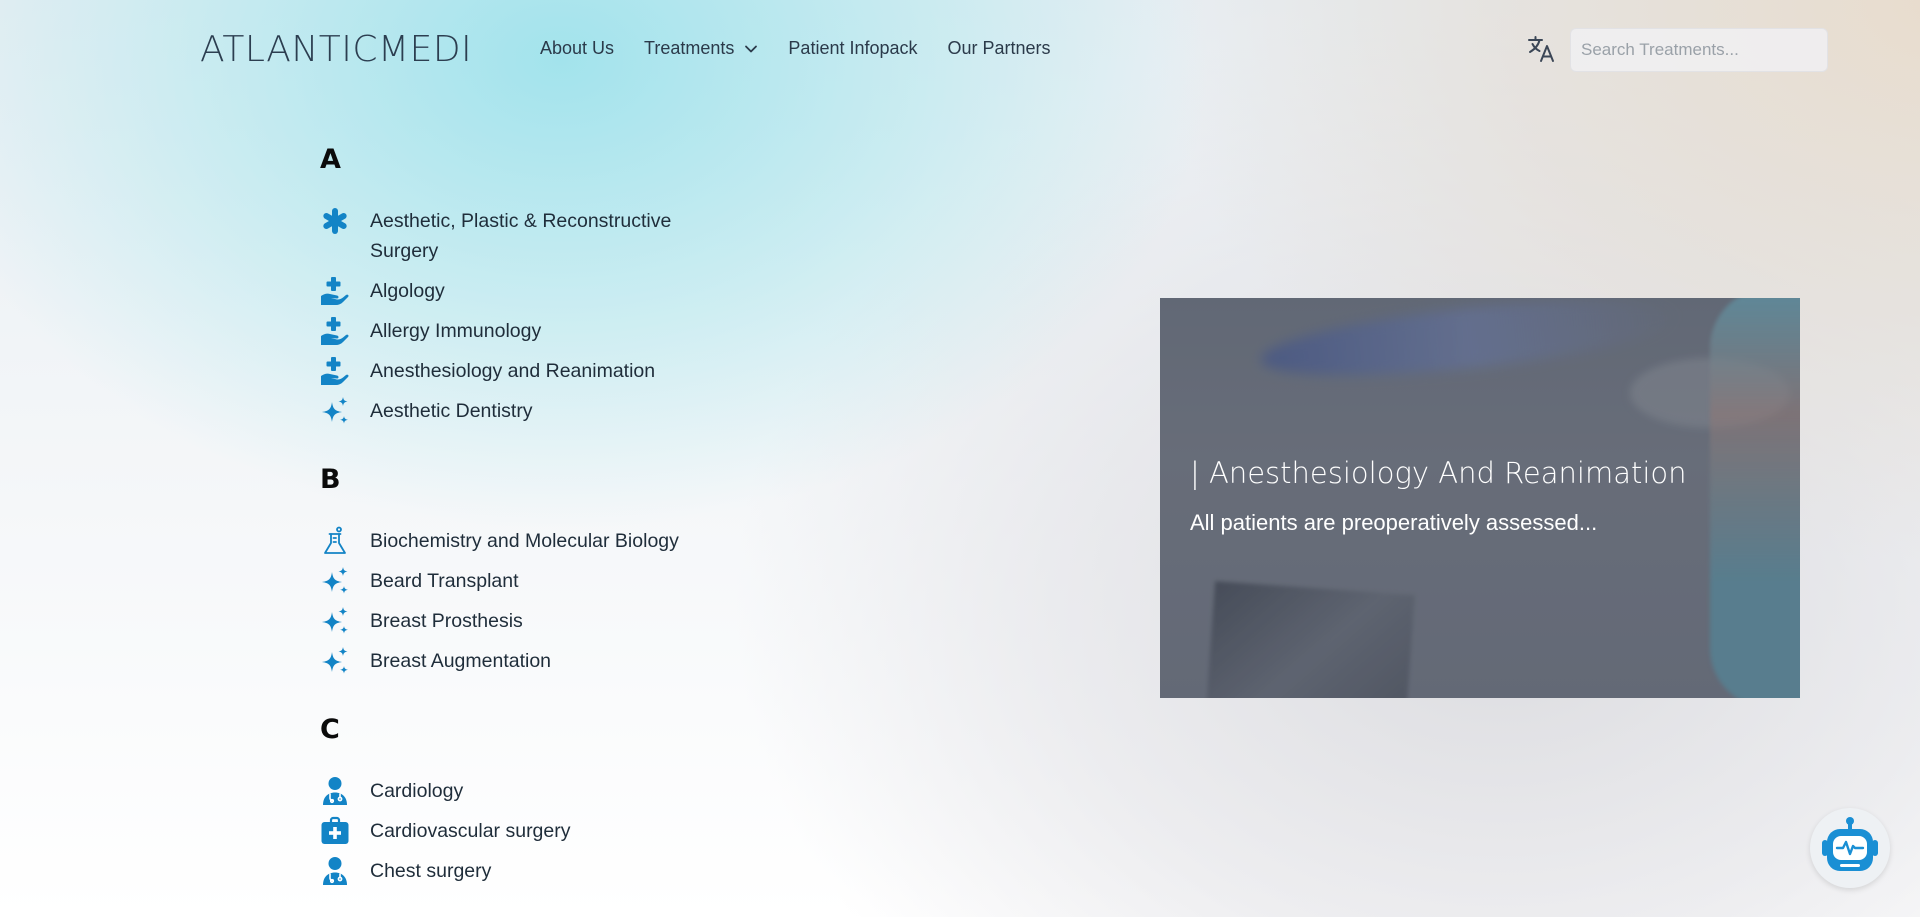 The width and height of the screenshot is (1920, 917). I want to click on treatment-item-aesthetic-dentistry: Aesthetic Dentistry, so click(530, 411).